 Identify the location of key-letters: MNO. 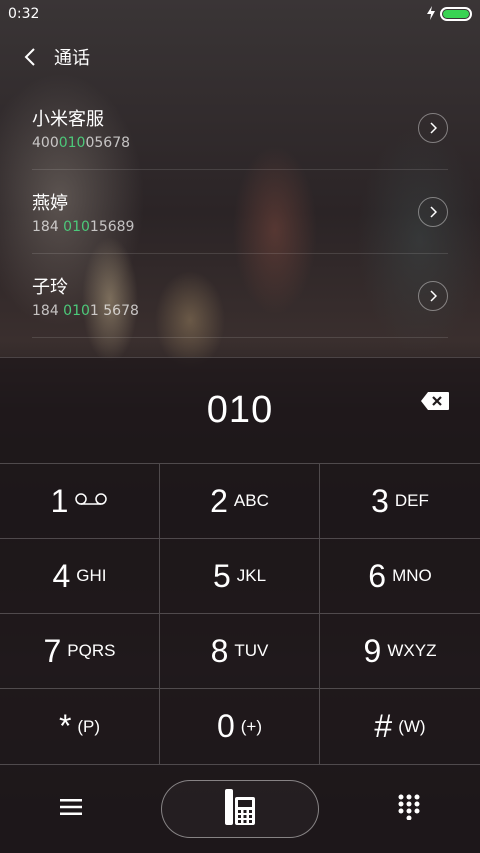
(412, 575).